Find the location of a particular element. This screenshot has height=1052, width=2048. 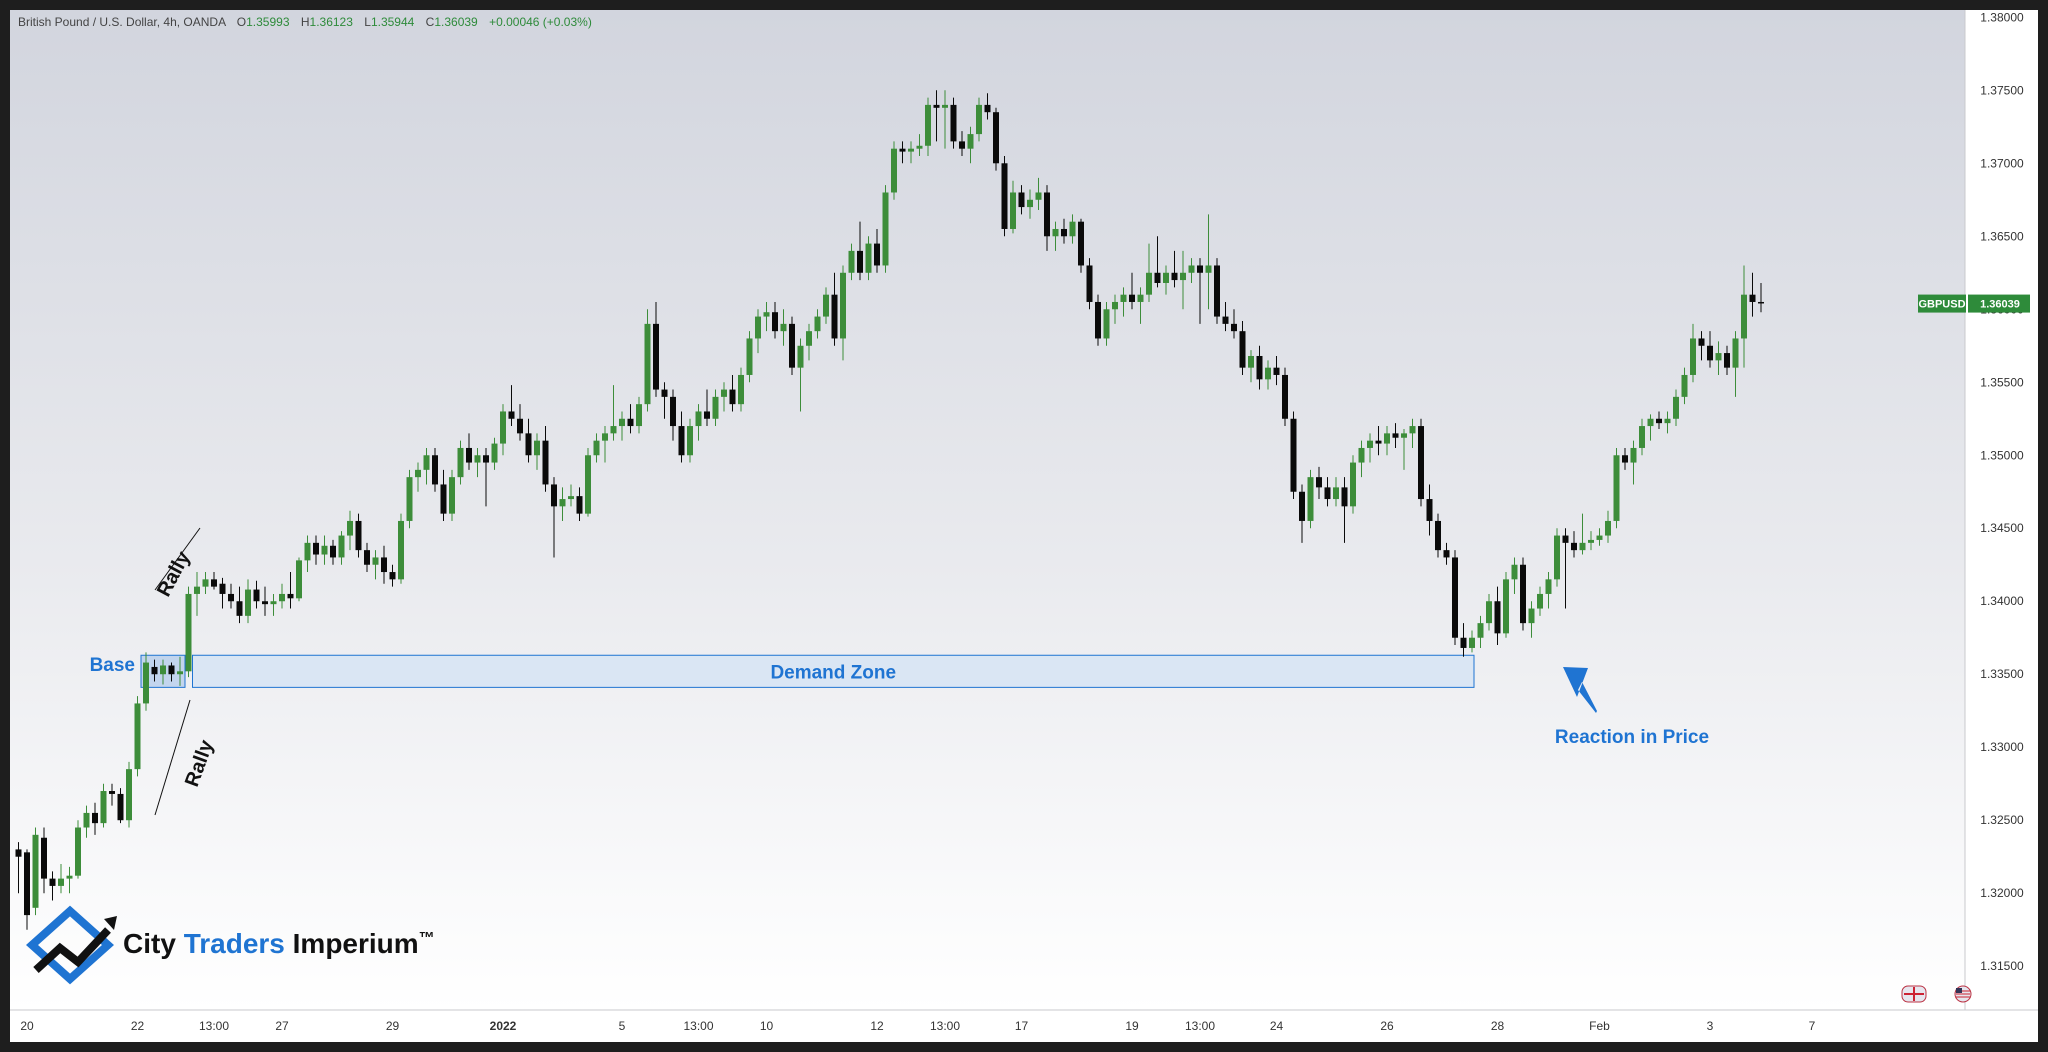

price-tick-label: 1.32000 is located at coordinates (2002, 893).